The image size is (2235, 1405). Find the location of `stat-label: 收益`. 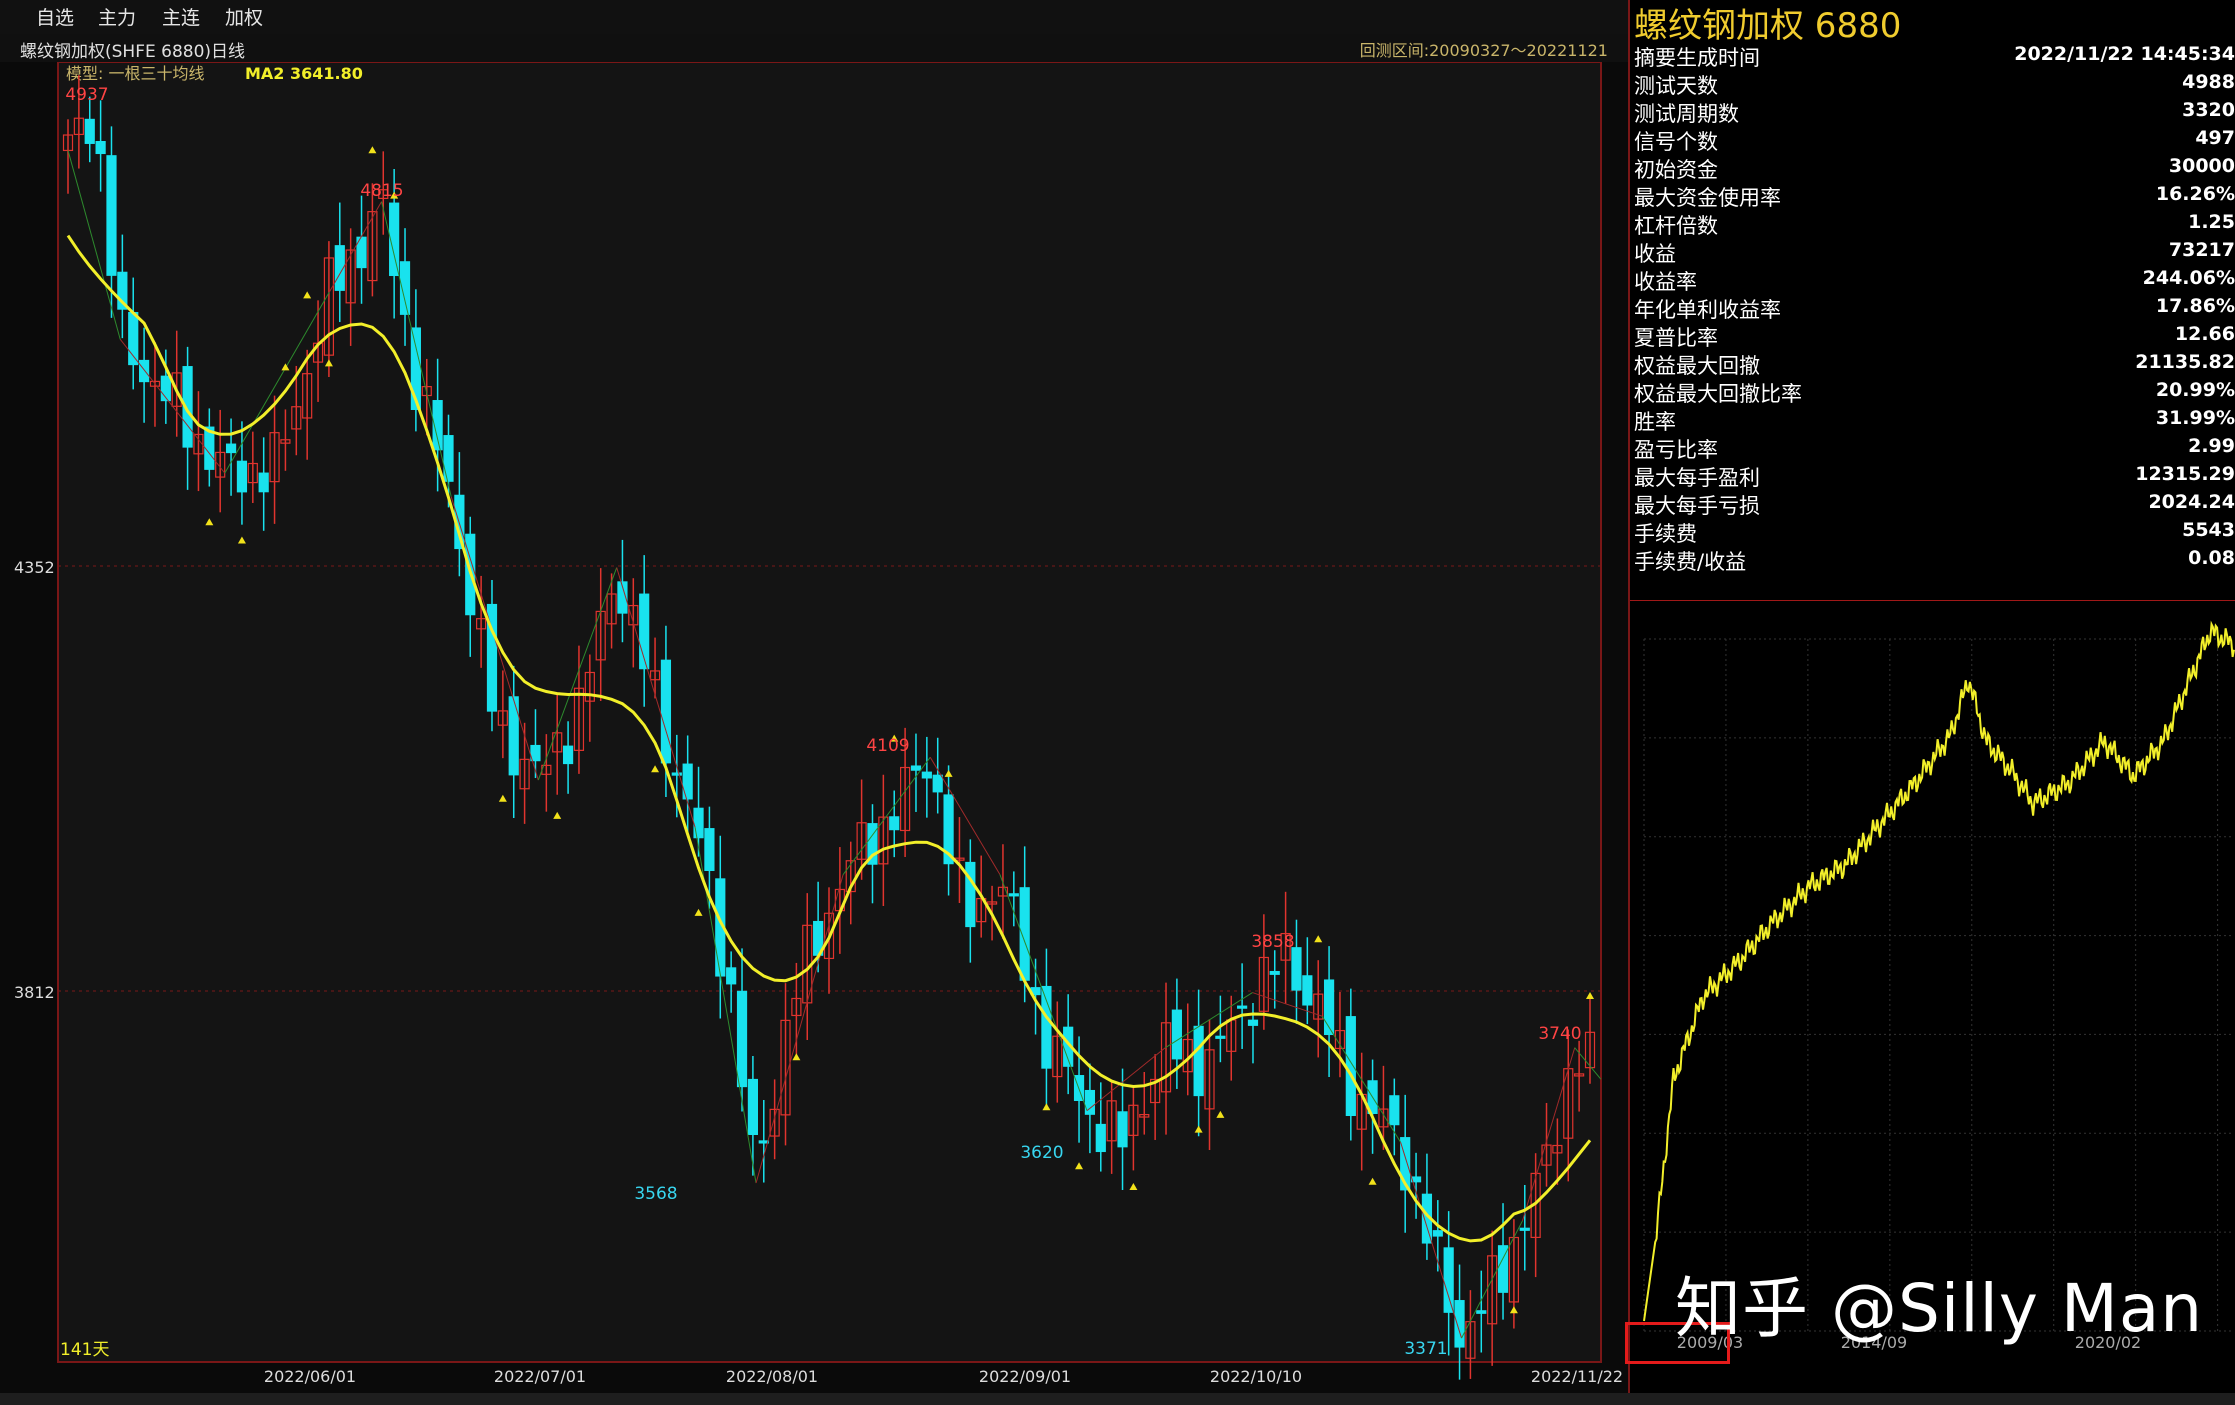

stat-label: 收益 is located at coordinates (1655, 254).